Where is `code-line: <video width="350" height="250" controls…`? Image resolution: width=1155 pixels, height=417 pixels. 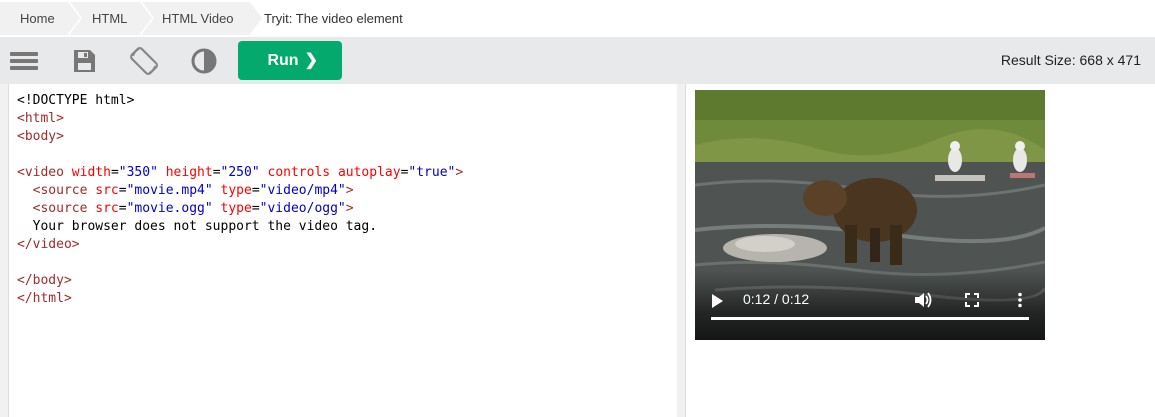
code-line: <video width="350" height="250" controls… is located at coordinates (240, 172).